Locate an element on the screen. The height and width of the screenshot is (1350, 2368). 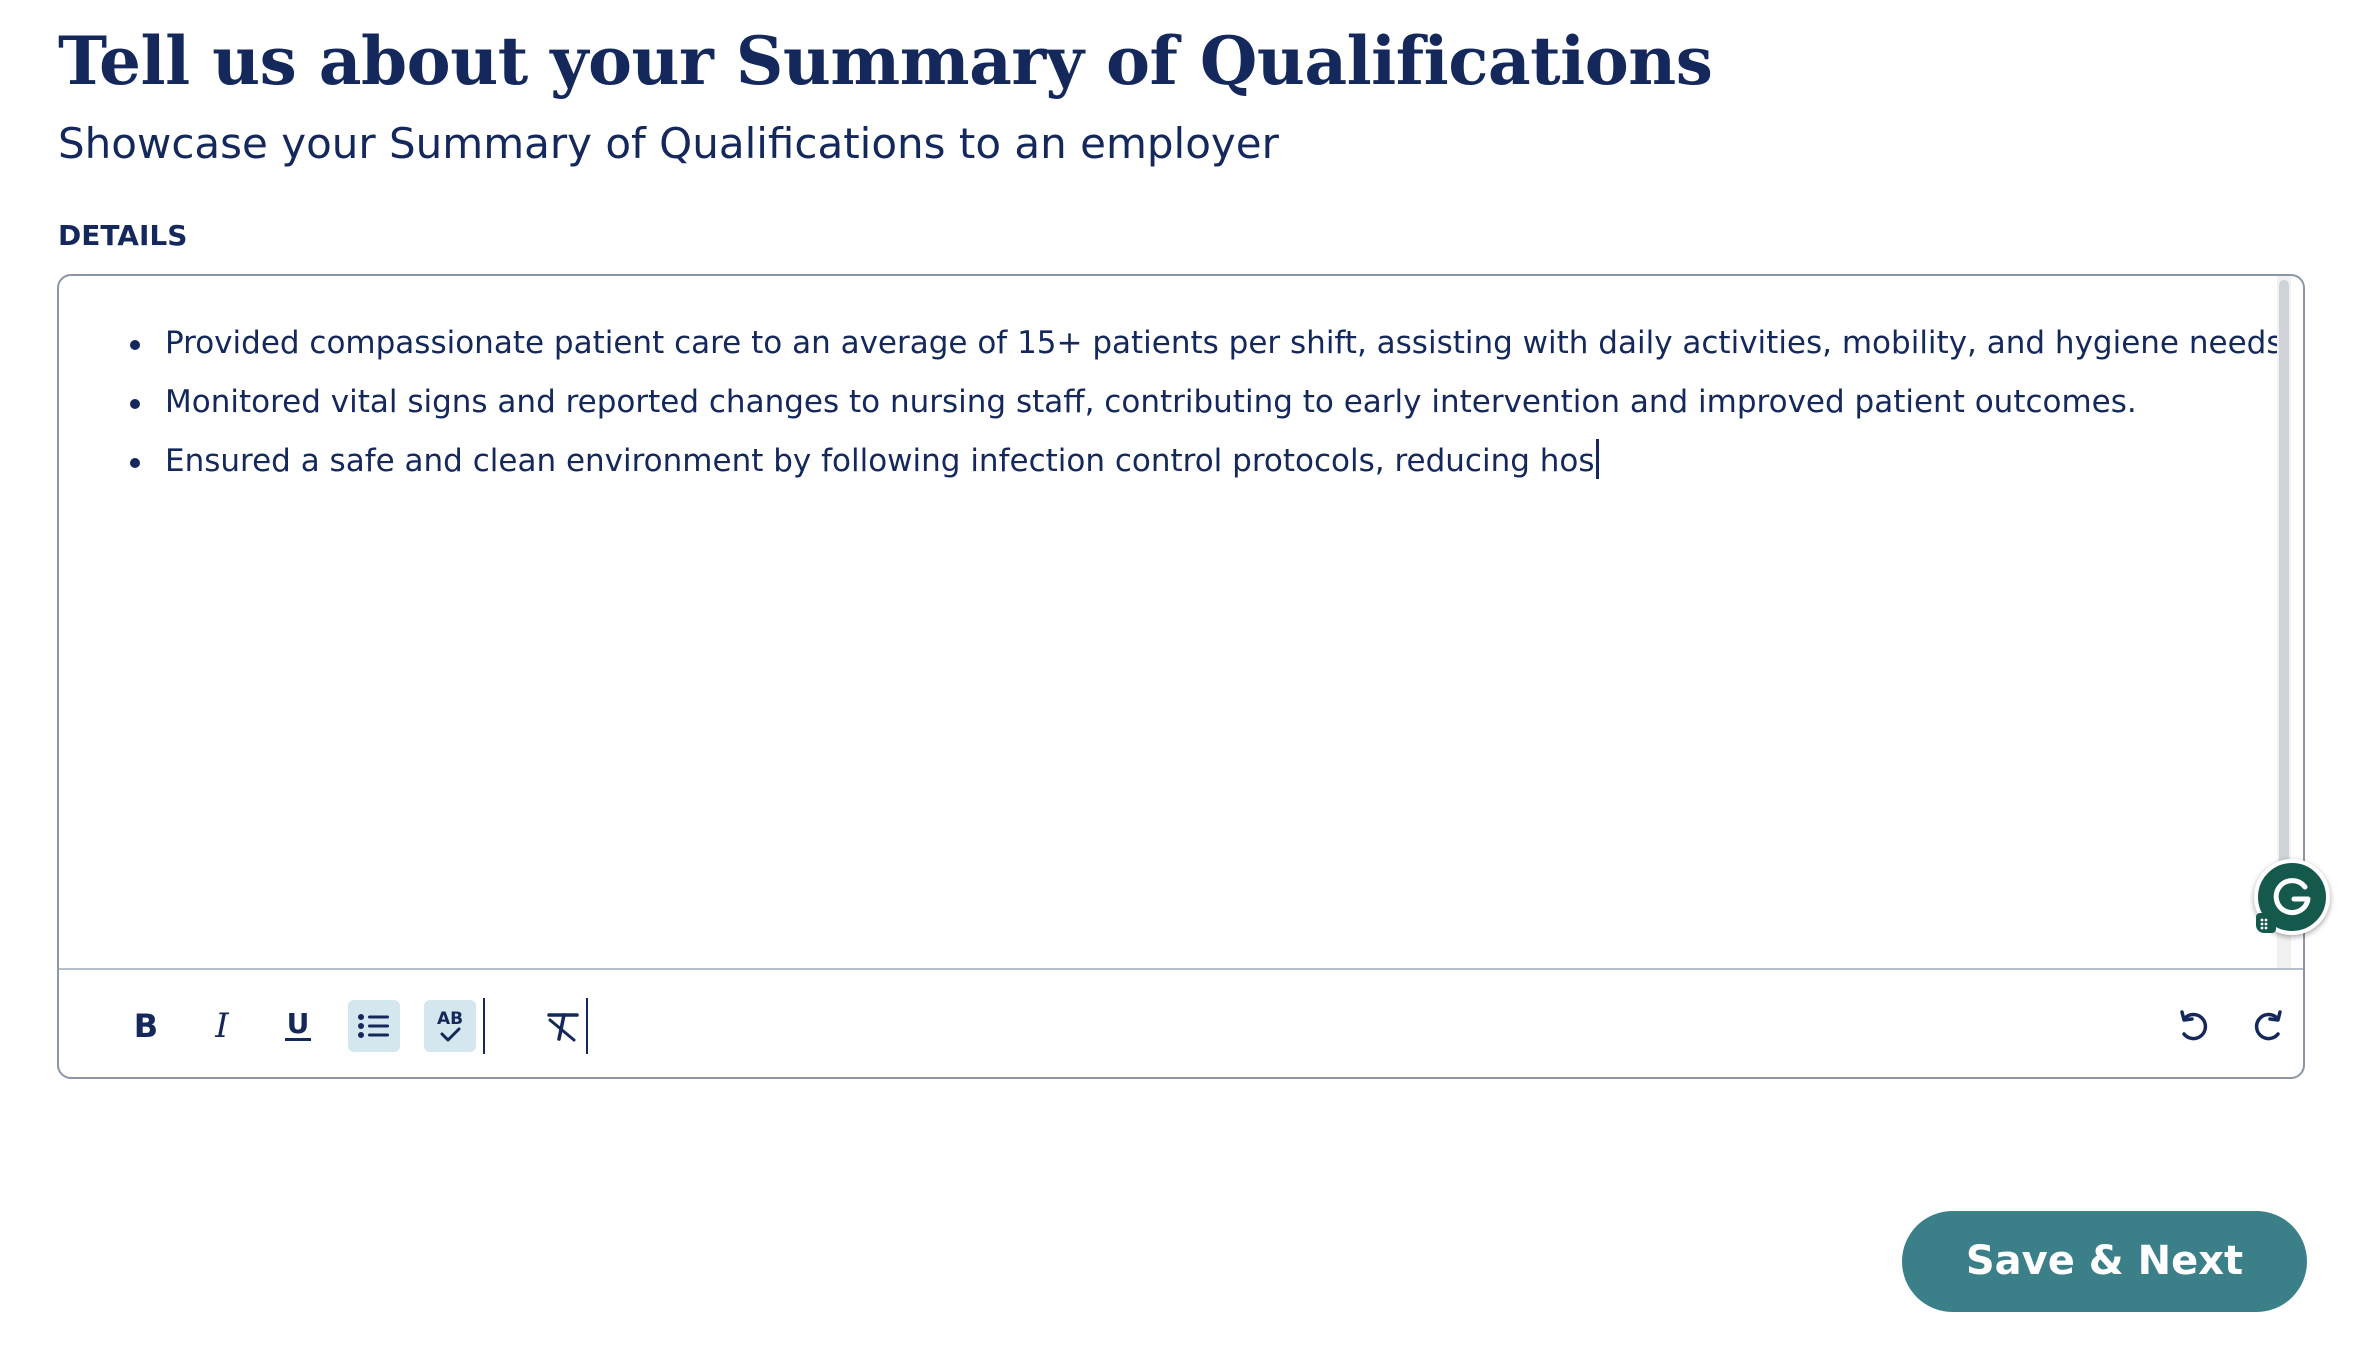
spellcheck-button: AB is located at coordinates (450, 1026).